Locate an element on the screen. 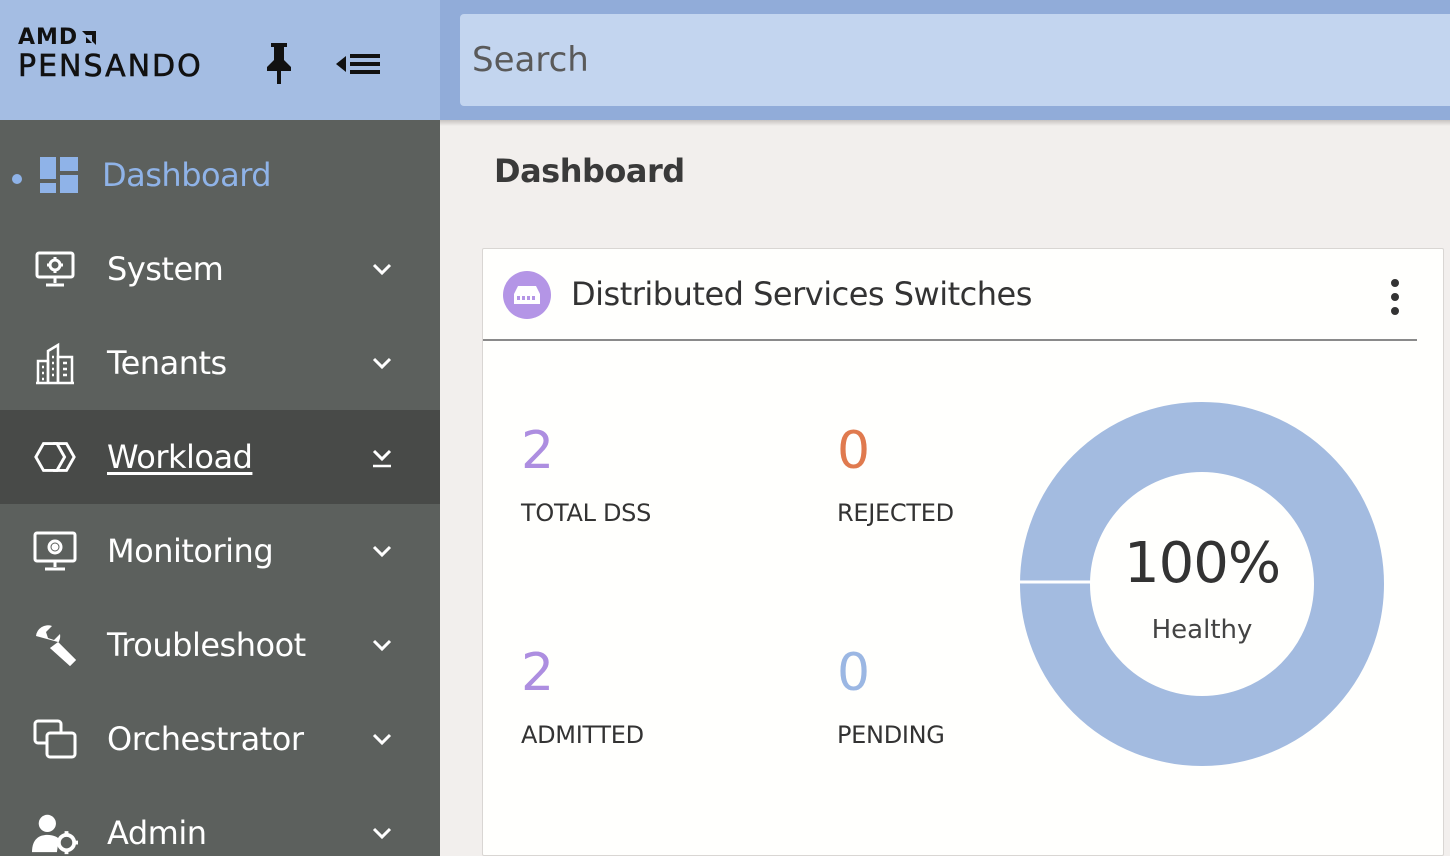  card-title: Distributed Services Switches is located at coordinates (801, 294).